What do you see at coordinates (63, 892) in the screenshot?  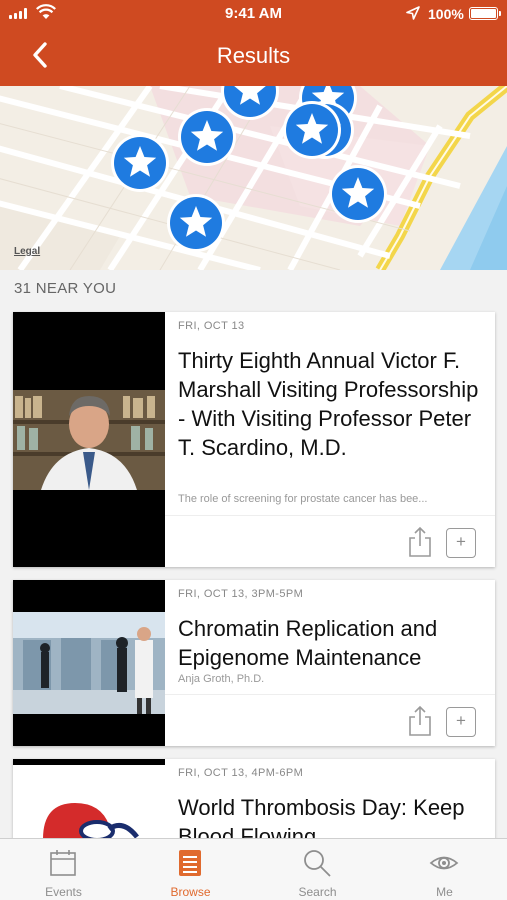 I see `tab-label: Events` at bounding box center [63, 892].